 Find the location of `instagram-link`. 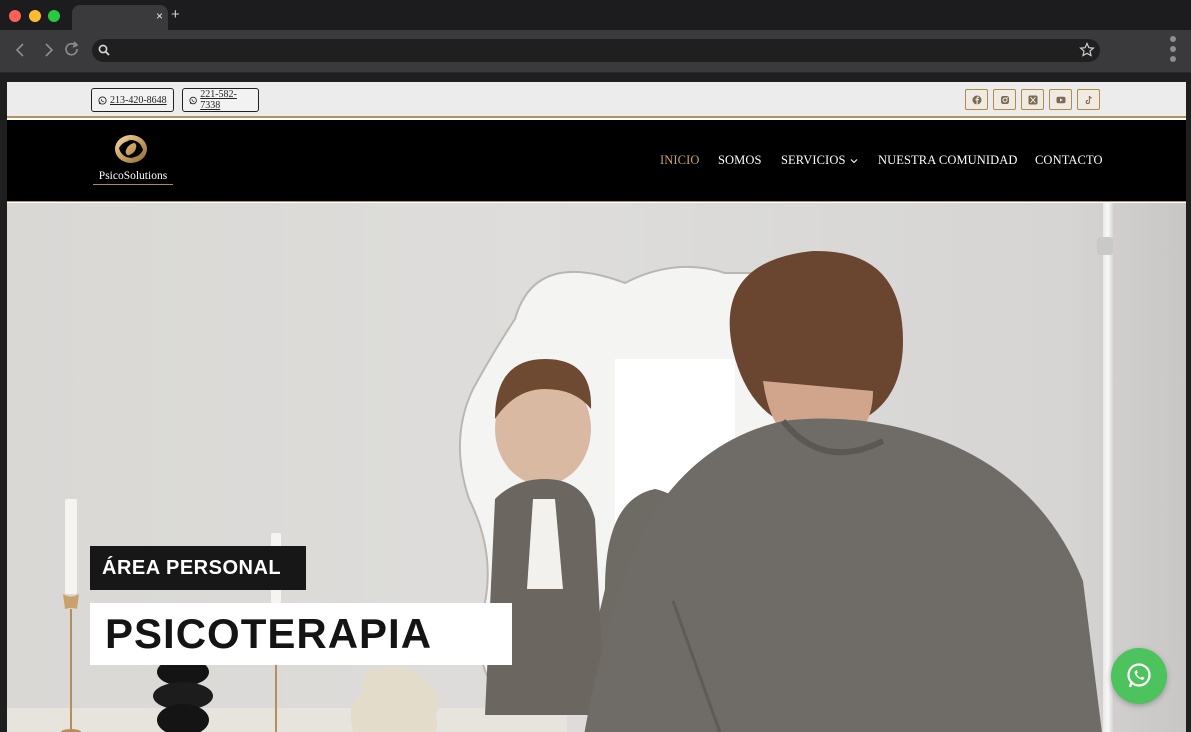

instagram-link is located at coordinates (1004, 99).